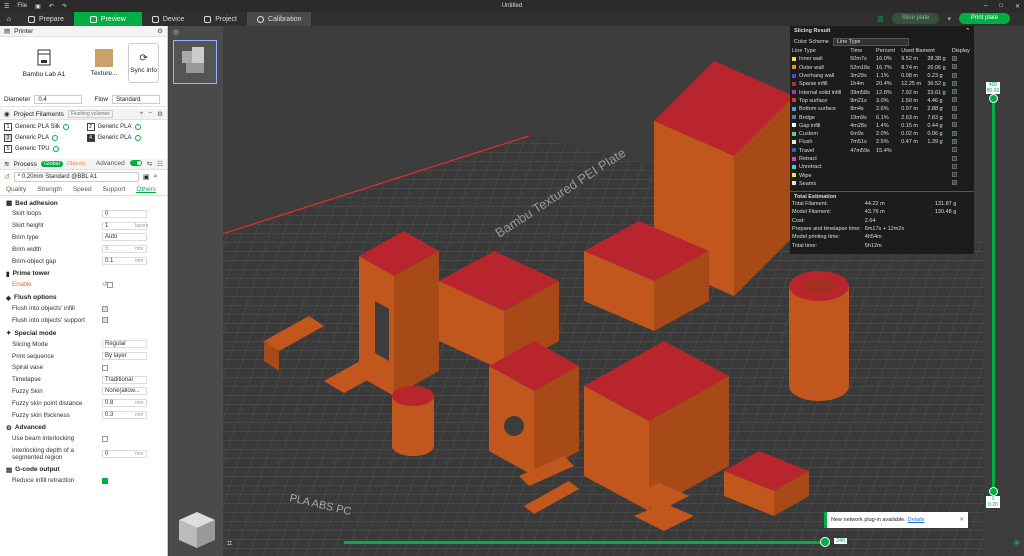 The height and width of the screenshot is (556, 1024). What do you see at coordinates (76, 177) in the screenshot?
I see `process-preset-select: * 0.20mm Standard @BBL A1` at bounding box center [76, 177].